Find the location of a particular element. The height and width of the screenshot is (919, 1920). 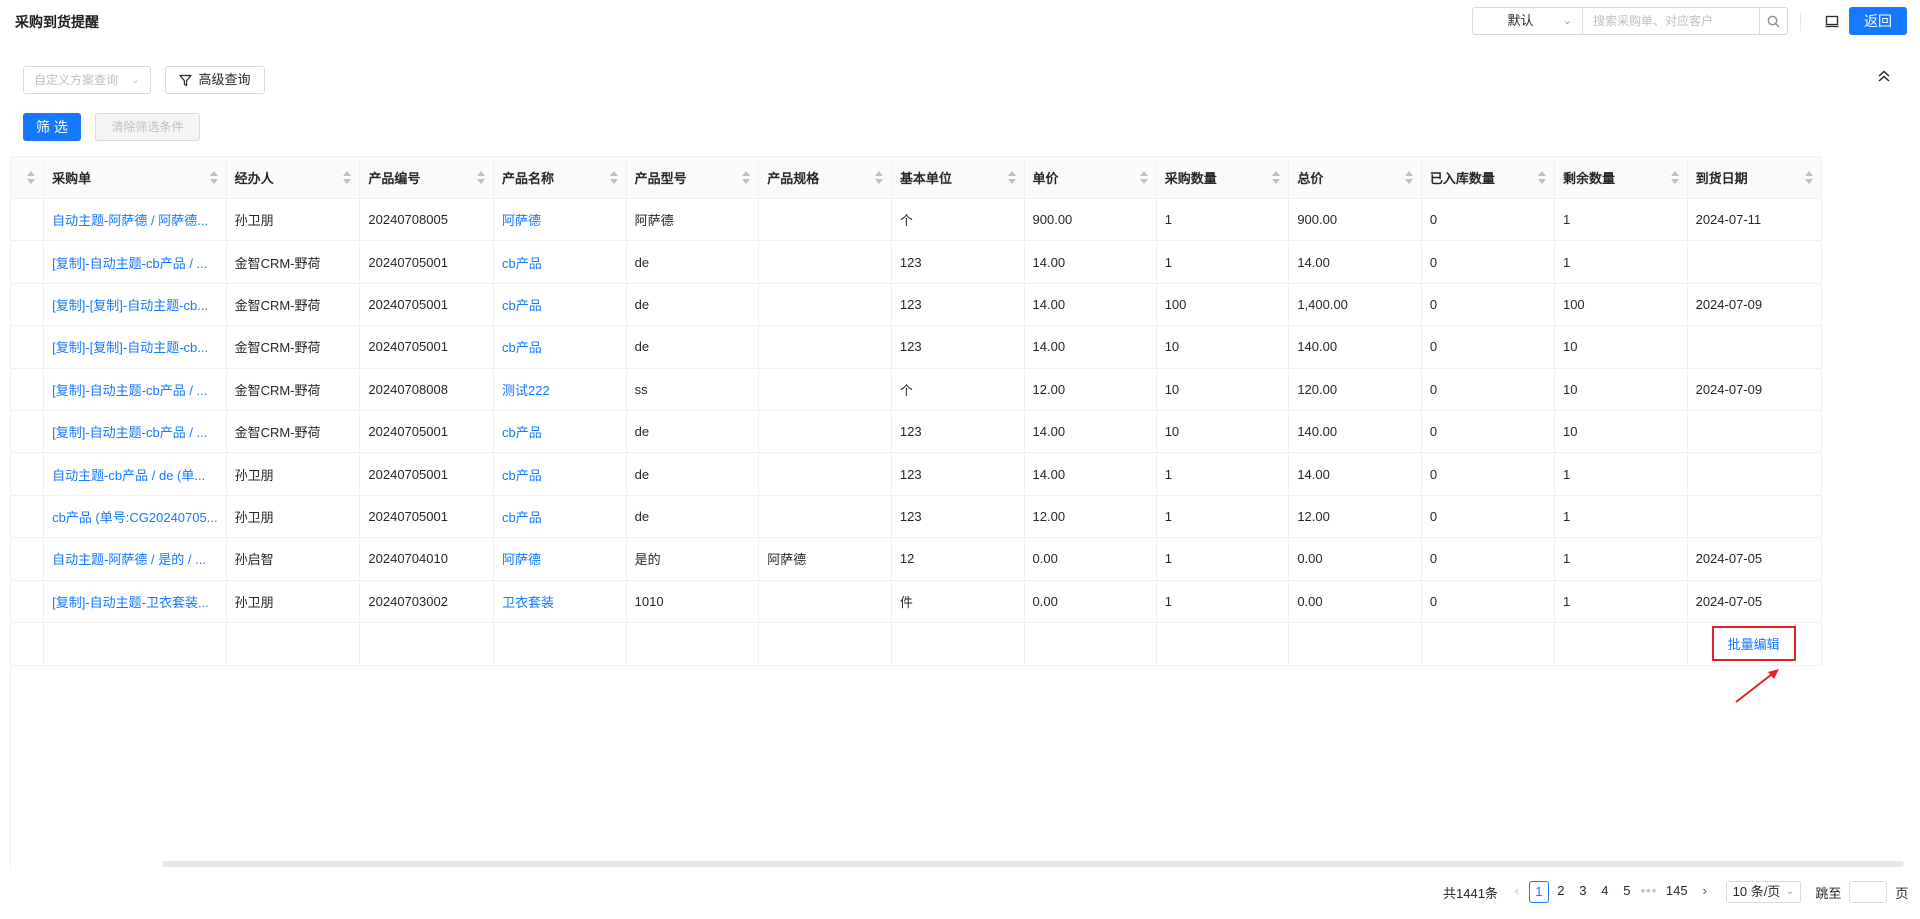

column-header: 日期 is located at coordinates (28, 177).